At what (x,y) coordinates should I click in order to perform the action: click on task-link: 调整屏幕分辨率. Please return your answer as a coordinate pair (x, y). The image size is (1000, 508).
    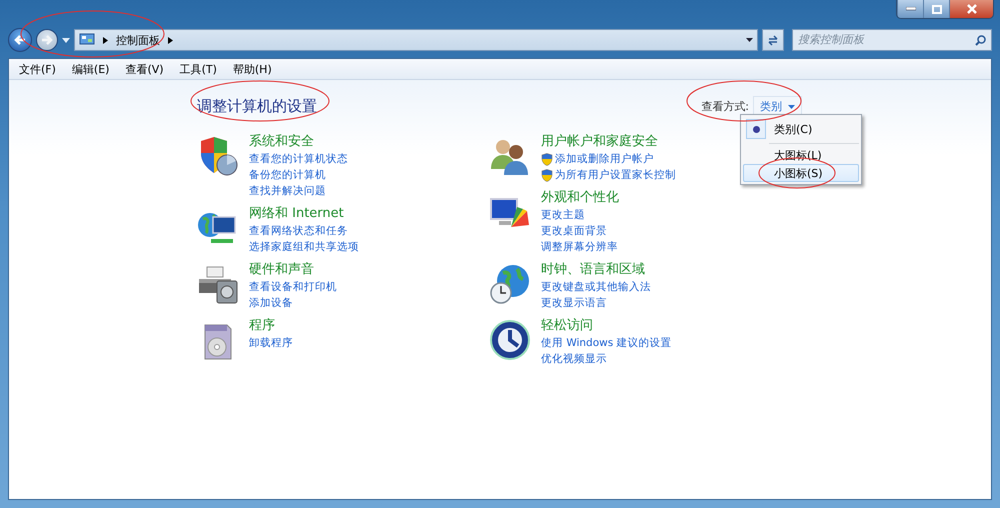
    Looking at the image, I should click on (579, 247).